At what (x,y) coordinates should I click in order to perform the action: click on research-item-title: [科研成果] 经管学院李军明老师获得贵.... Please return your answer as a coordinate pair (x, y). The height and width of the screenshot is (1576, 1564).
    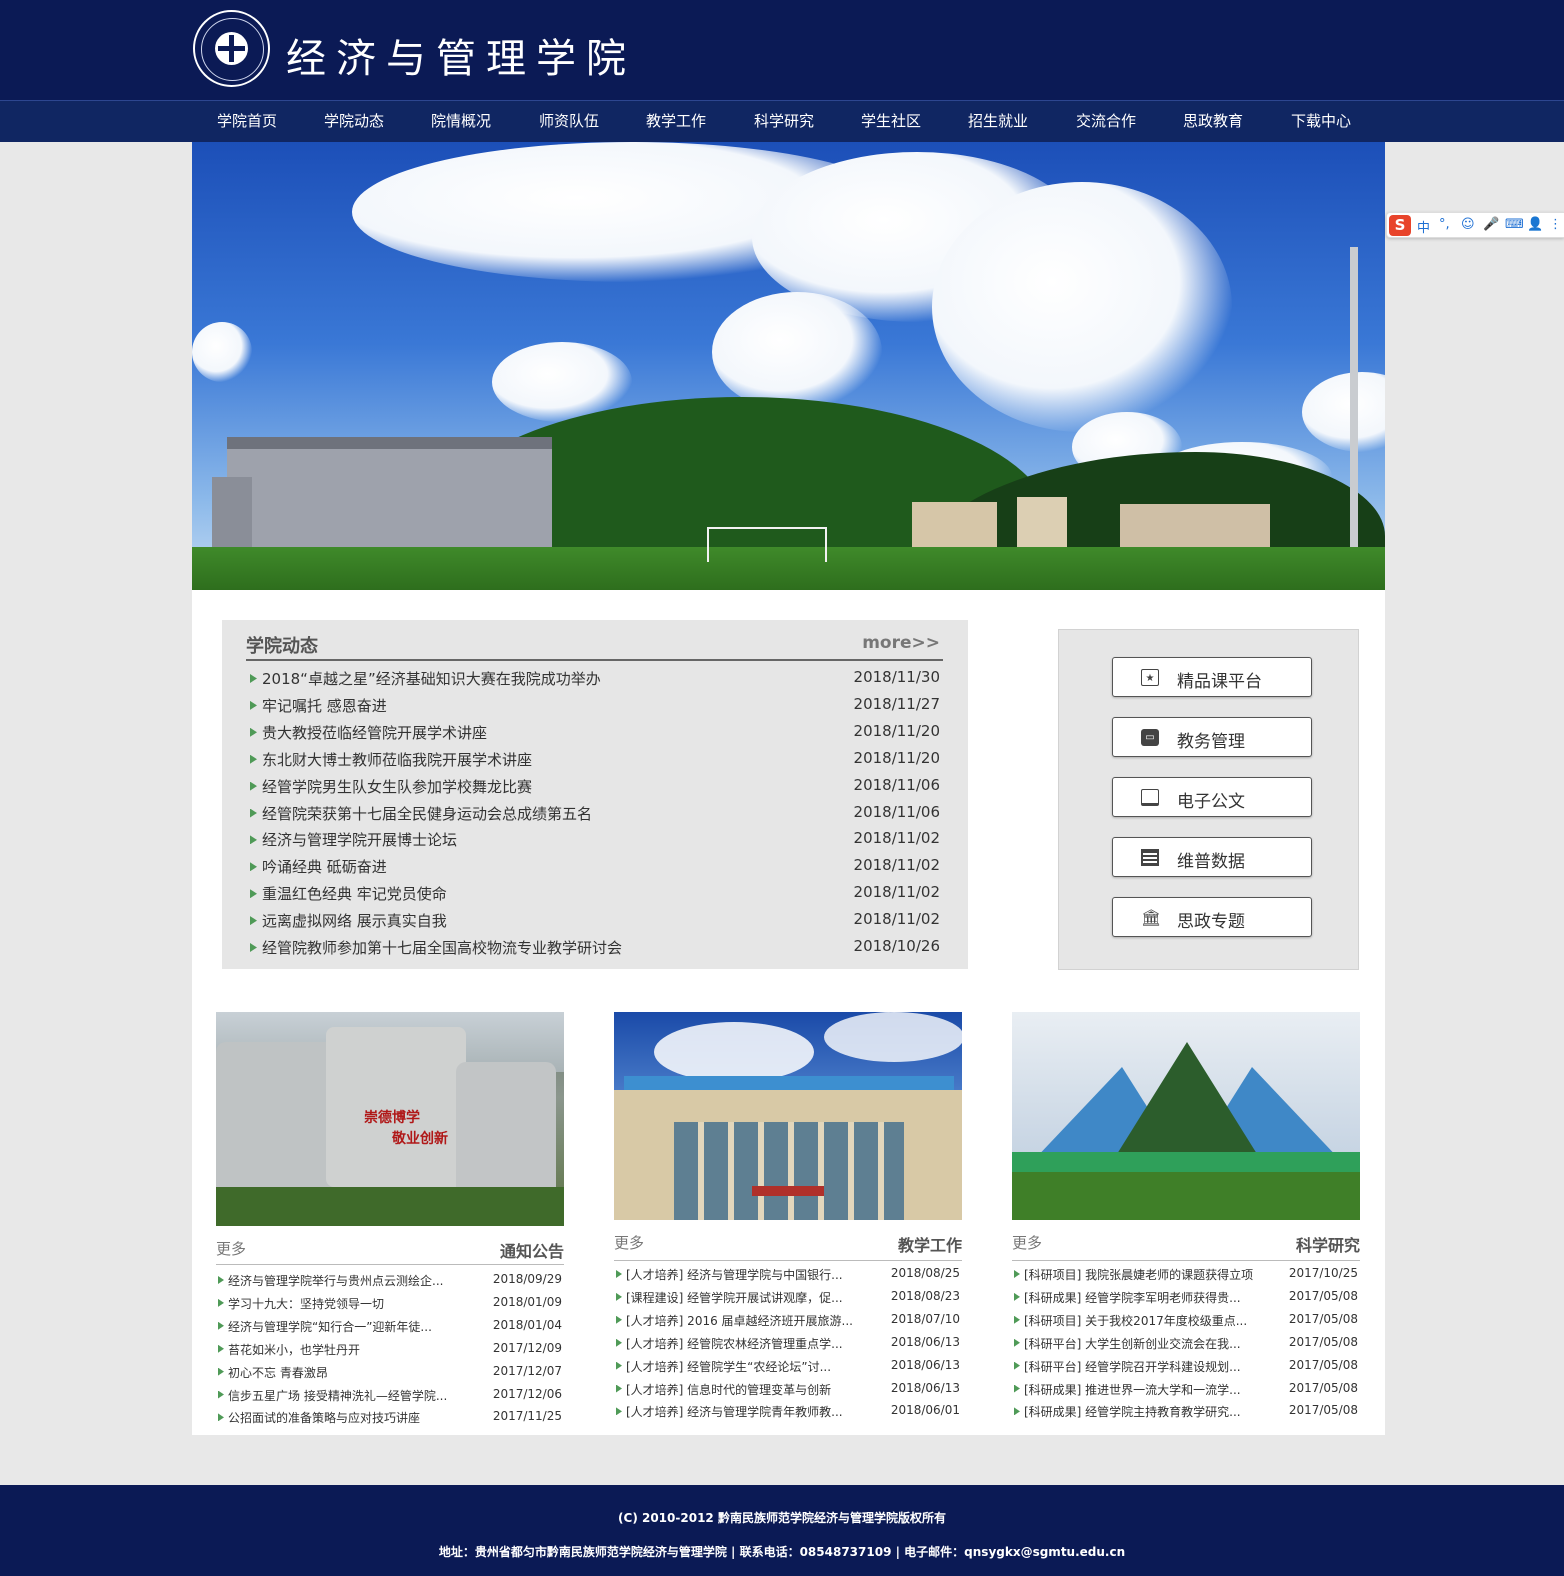
    Looking at the image, I should click on (1147, 1297).